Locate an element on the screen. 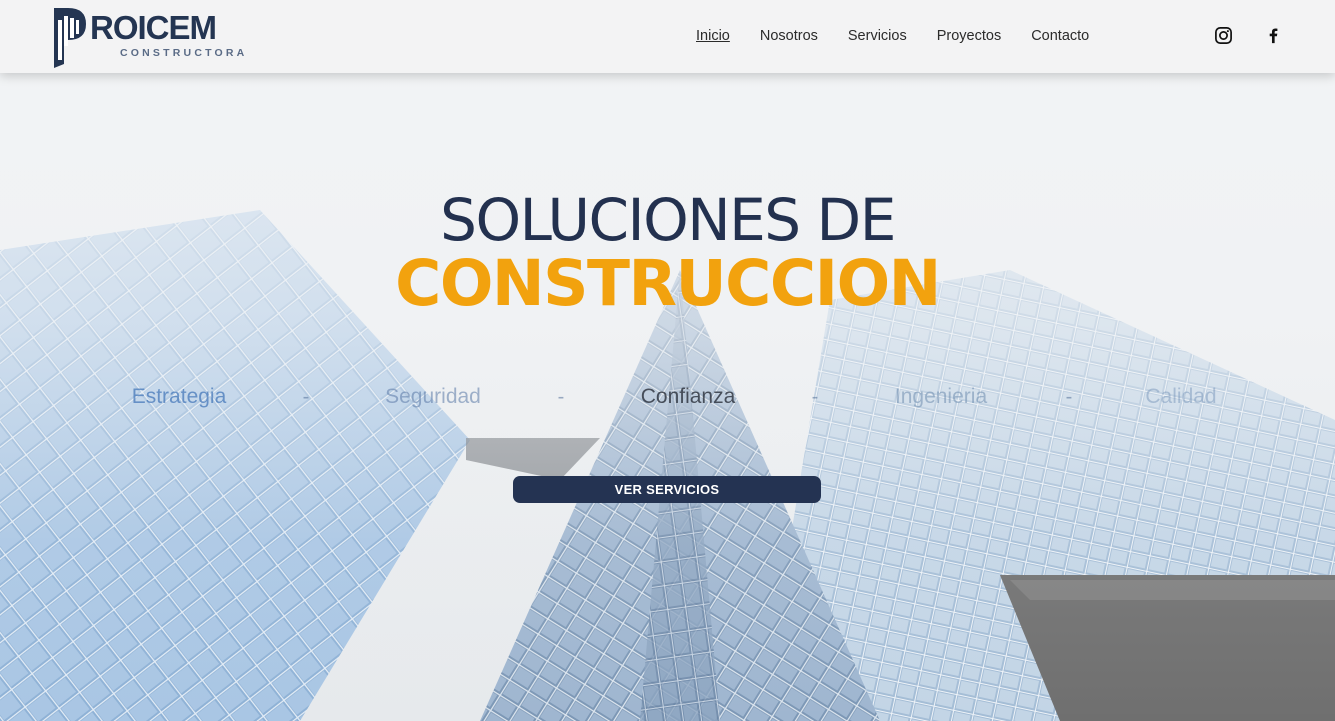 This screenshot has width=1335, height=721. nav-item-nosotros: Nosotros is located at coordinates (789, 37).